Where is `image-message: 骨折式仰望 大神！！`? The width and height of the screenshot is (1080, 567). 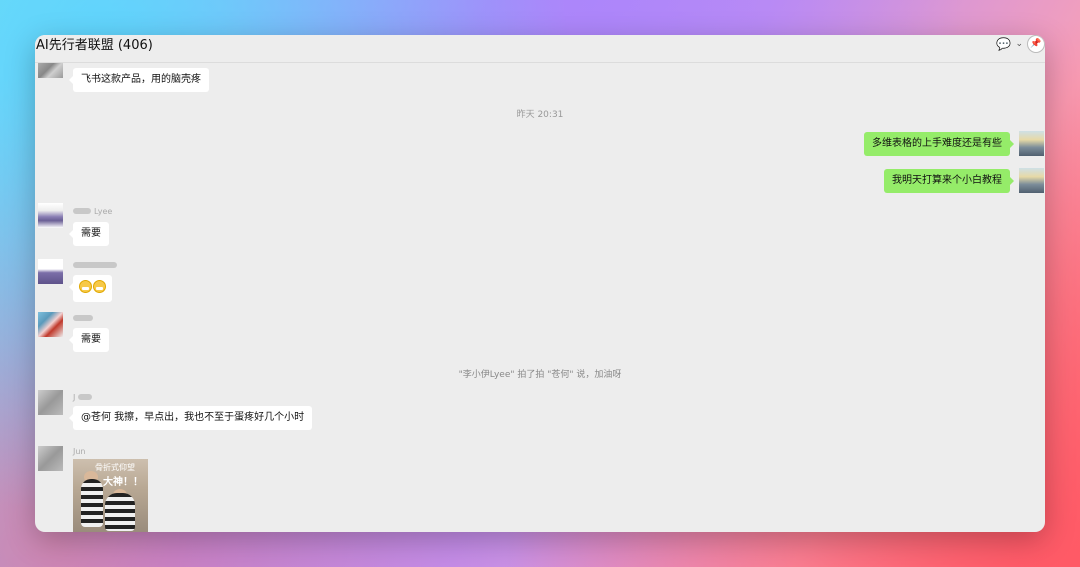
image-message: 骨折式仰望 大神！！ is located at coordinates (110, 495).